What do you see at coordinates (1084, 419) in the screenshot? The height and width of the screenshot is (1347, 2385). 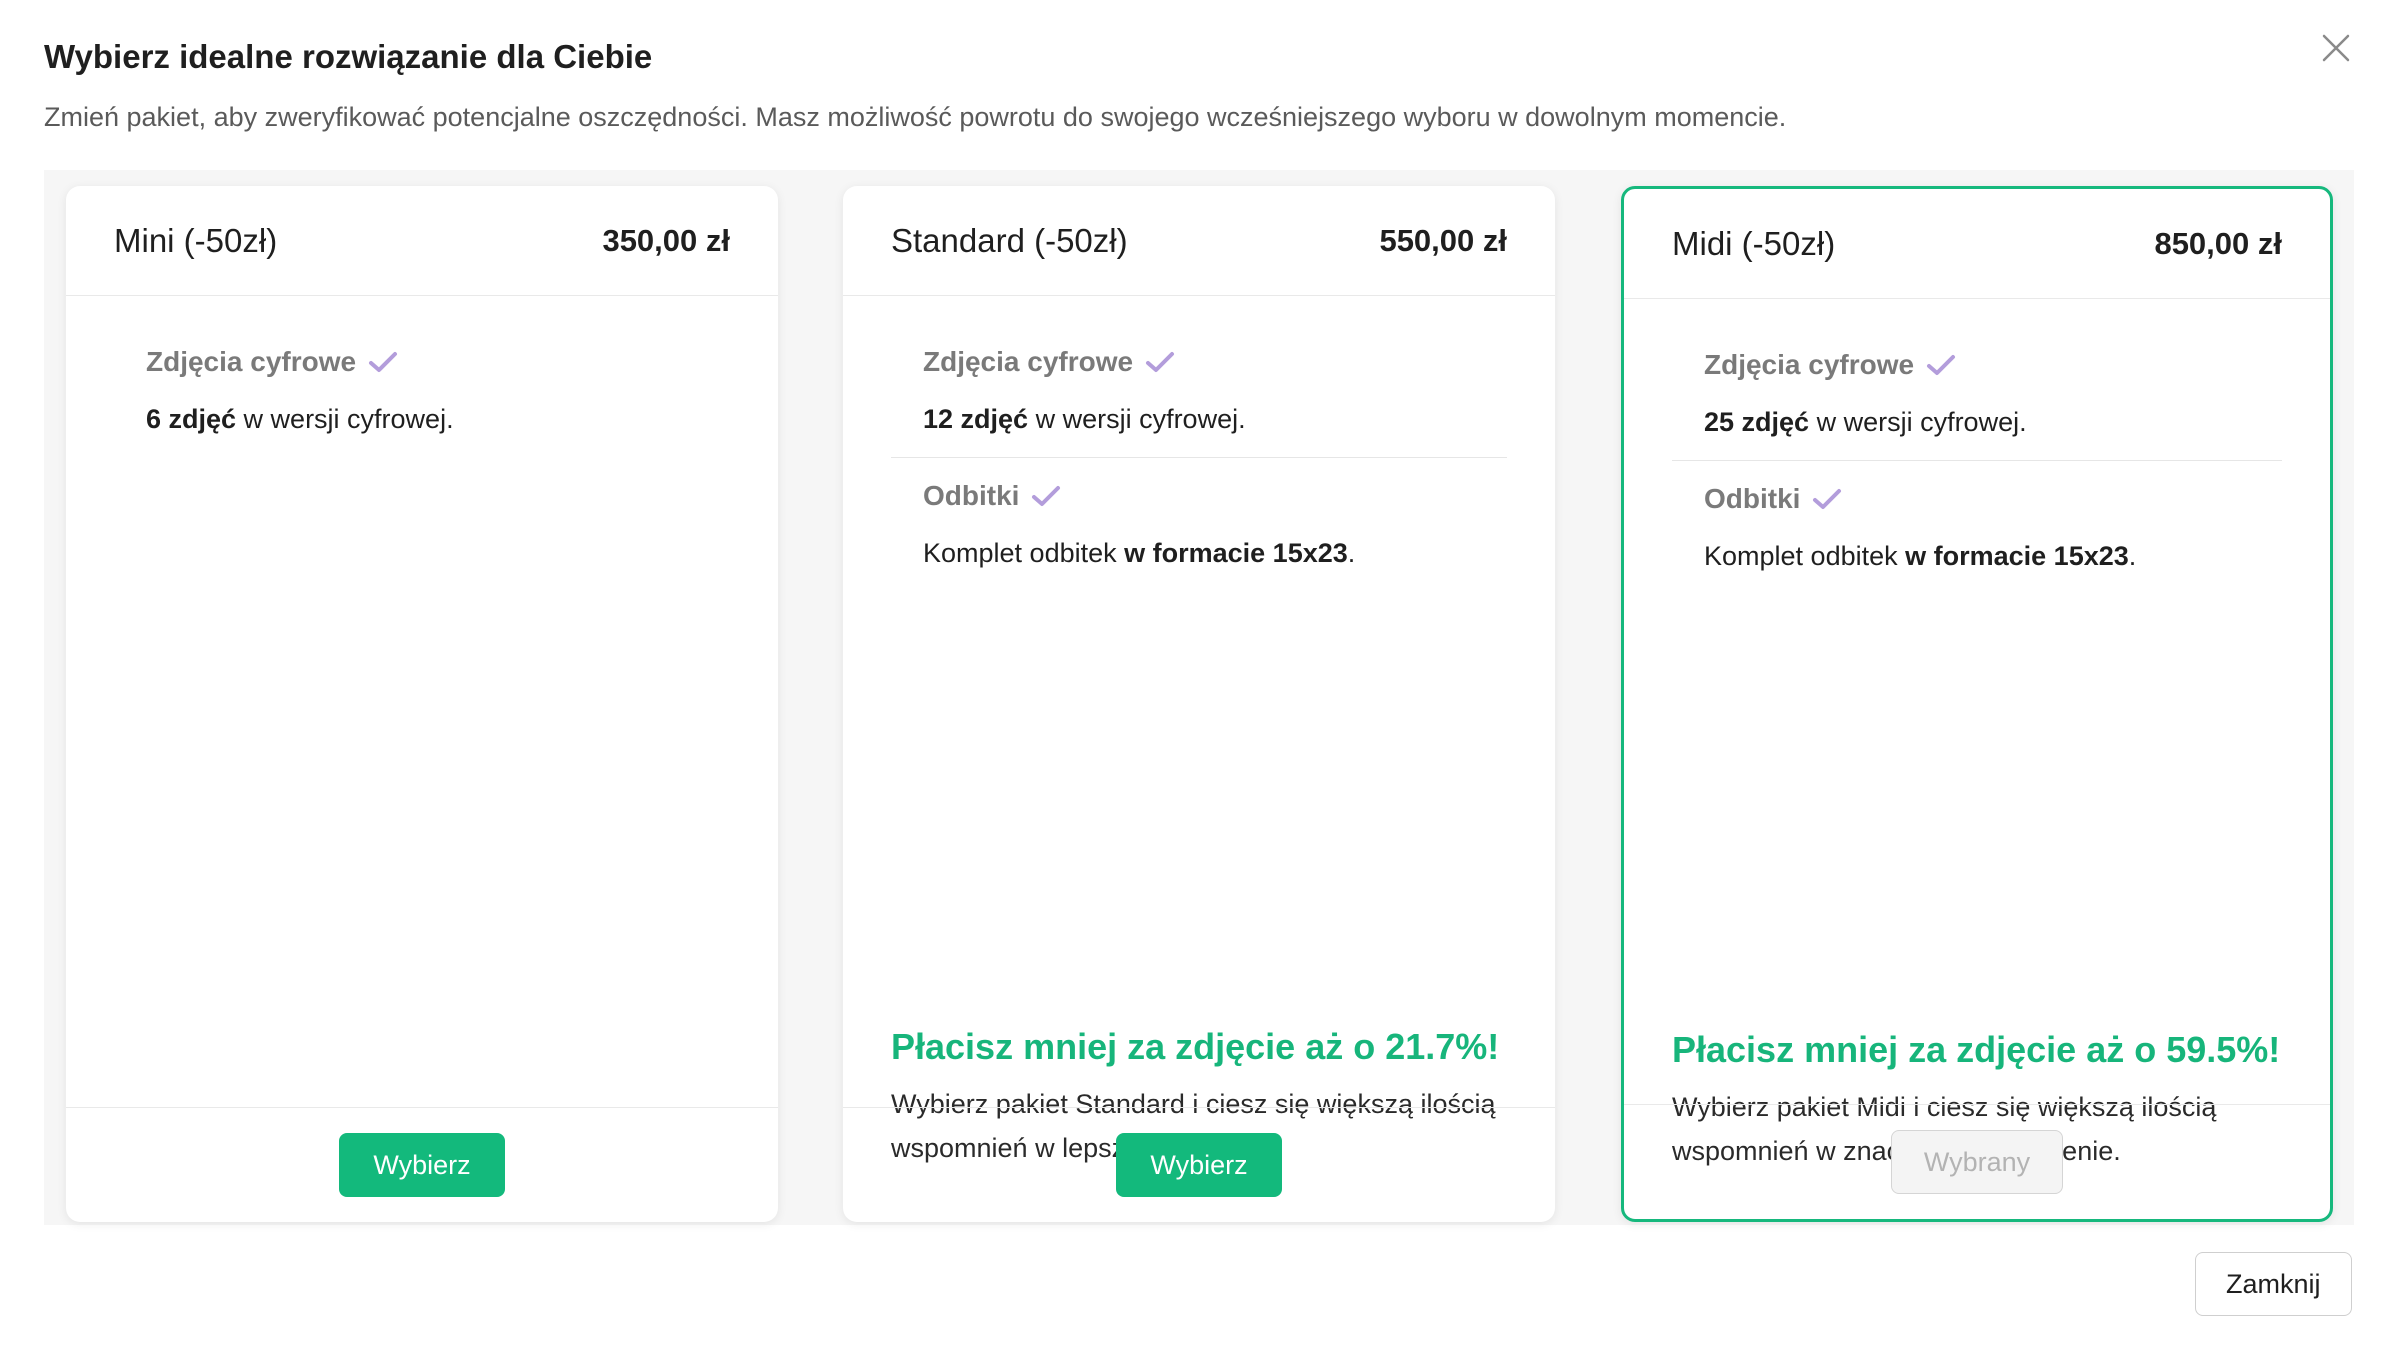 I see `feature-description: 12 zdjęć w wersji cyfrowej.` at bounding box center [1084, 419].